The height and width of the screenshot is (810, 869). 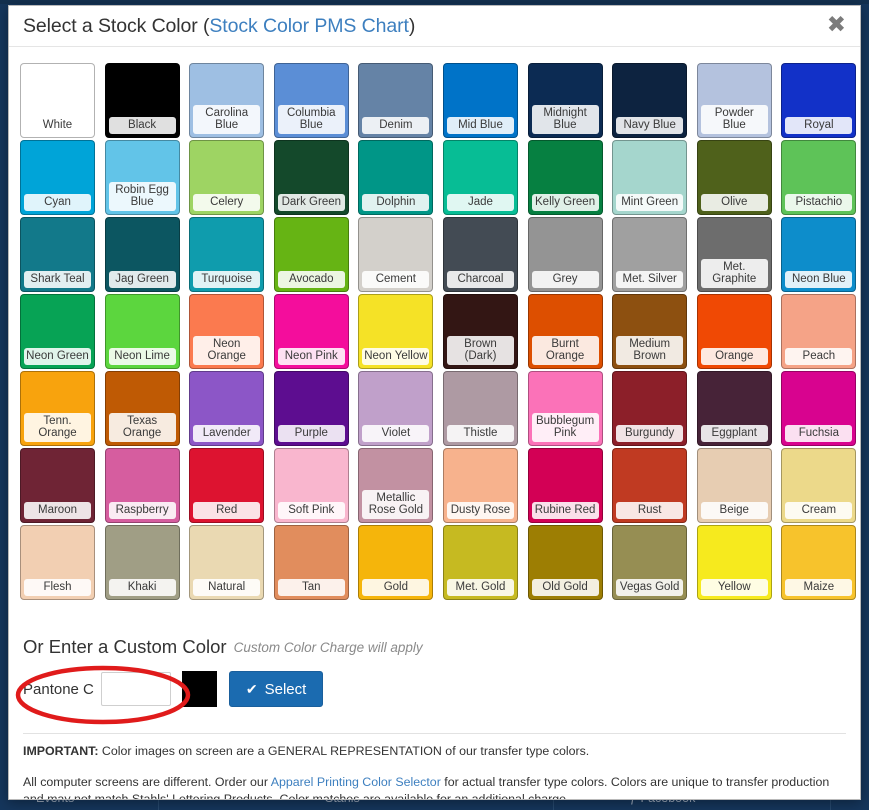 What do you see at coordinates (734, 356) in the screenshot?
I see `color-swatch-label: Orange` at bounding box center [734, 356].